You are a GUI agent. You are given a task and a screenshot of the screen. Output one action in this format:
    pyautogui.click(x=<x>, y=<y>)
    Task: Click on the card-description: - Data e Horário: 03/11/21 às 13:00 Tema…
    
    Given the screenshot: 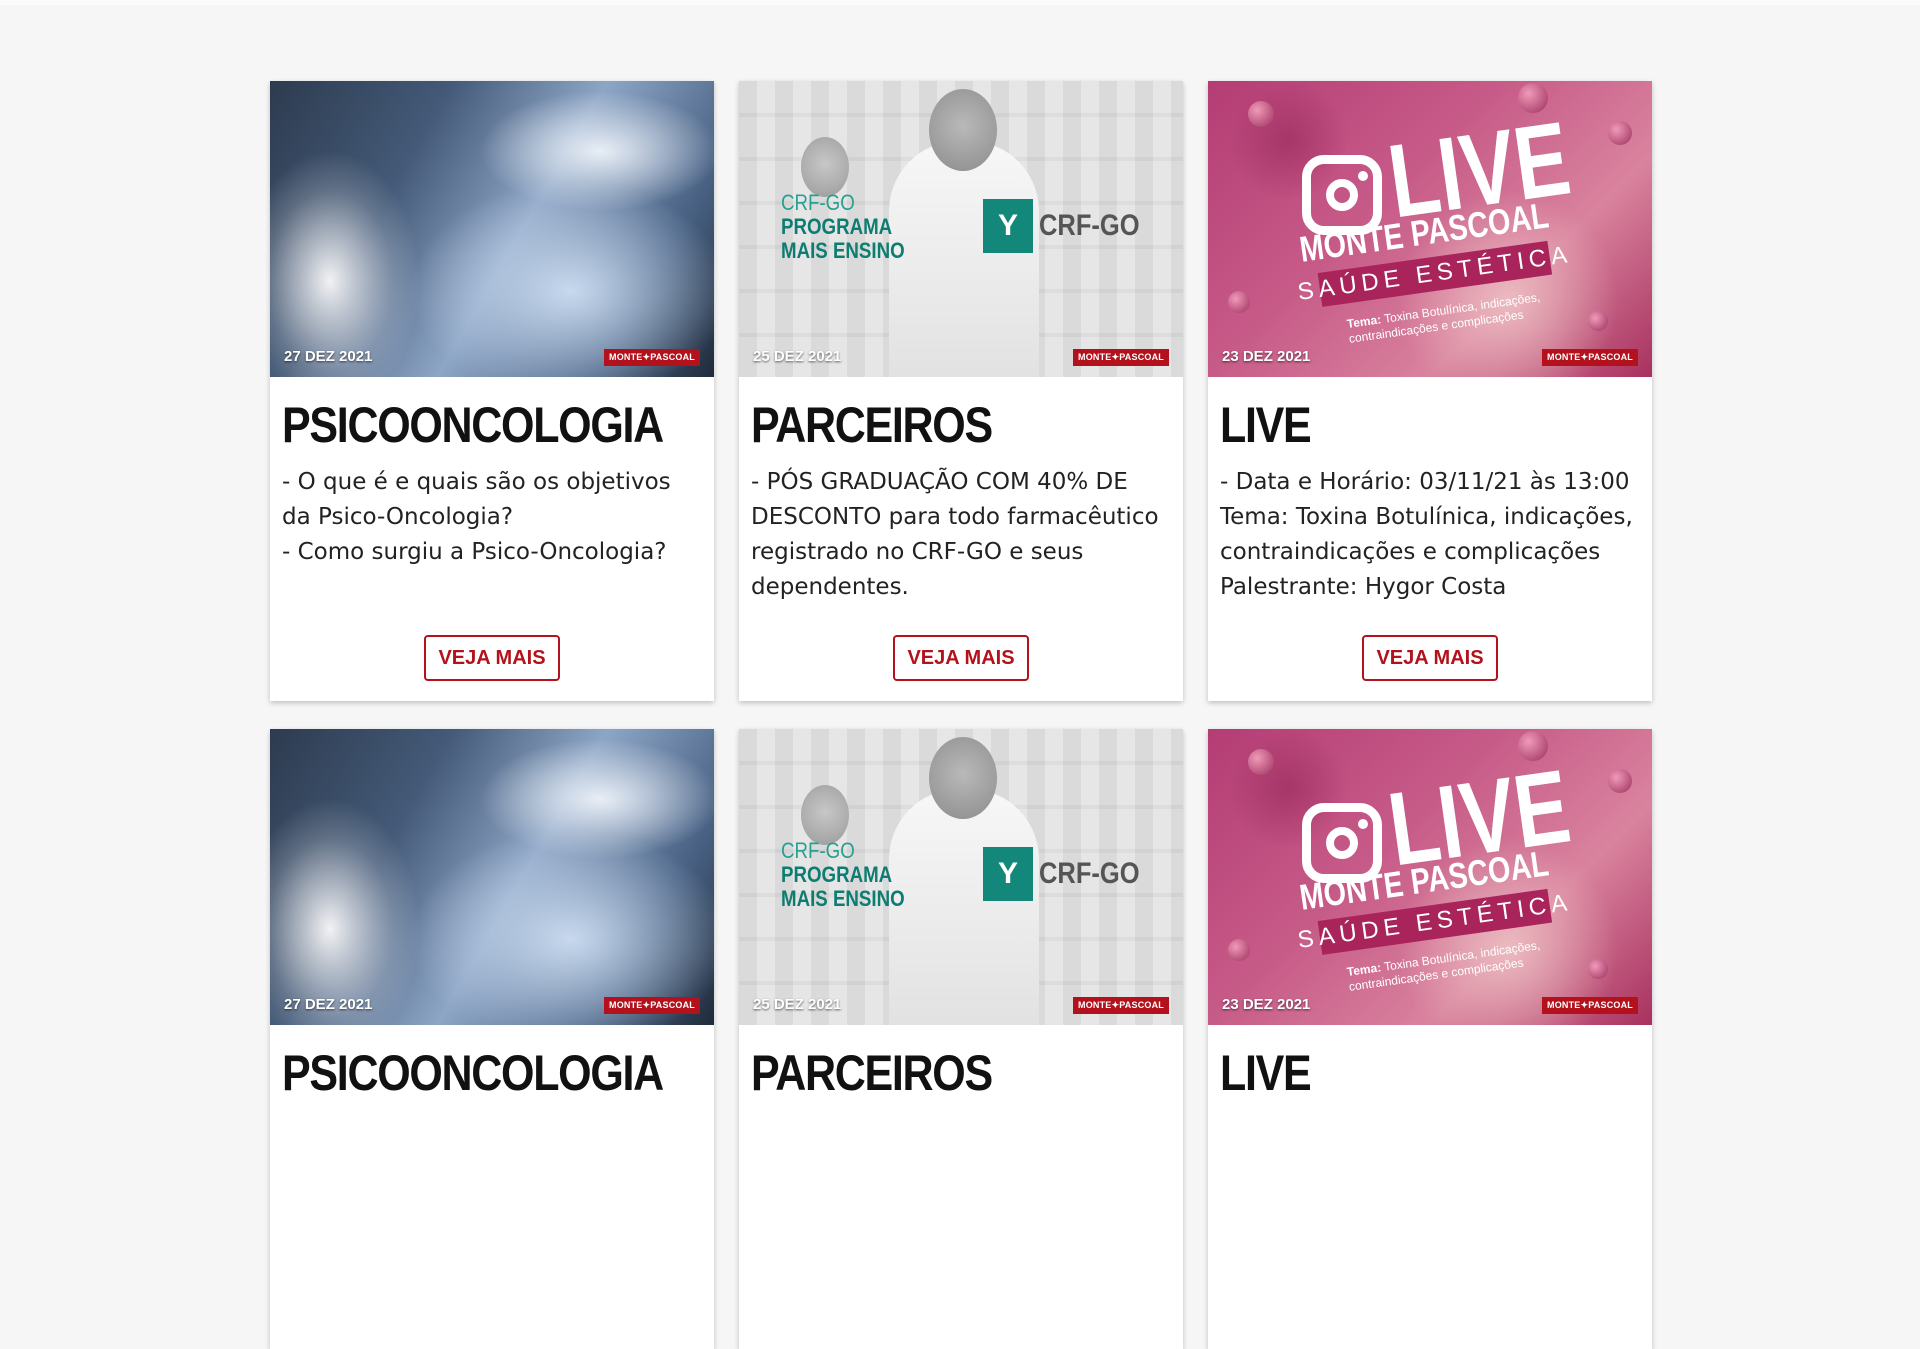 What is the action you would take?
    pyautogui.click(x=1430, y=540)
    